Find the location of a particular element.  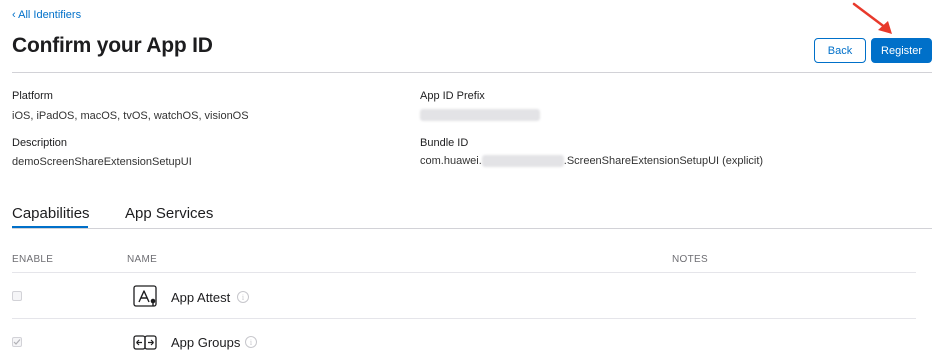

register-button: Register is located at coordinates (901, 50).